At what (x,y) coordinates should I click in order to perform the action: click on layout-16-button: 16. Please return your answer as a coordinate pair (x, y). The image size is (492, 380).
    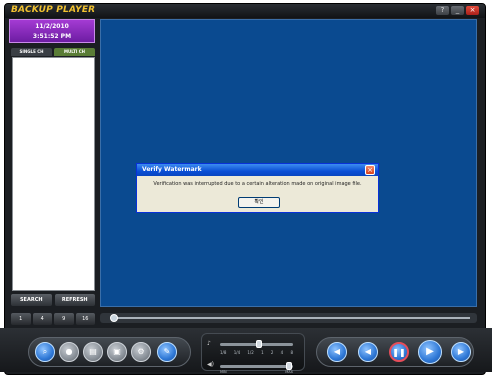
    Looking at the image, I should click on (85, 319).